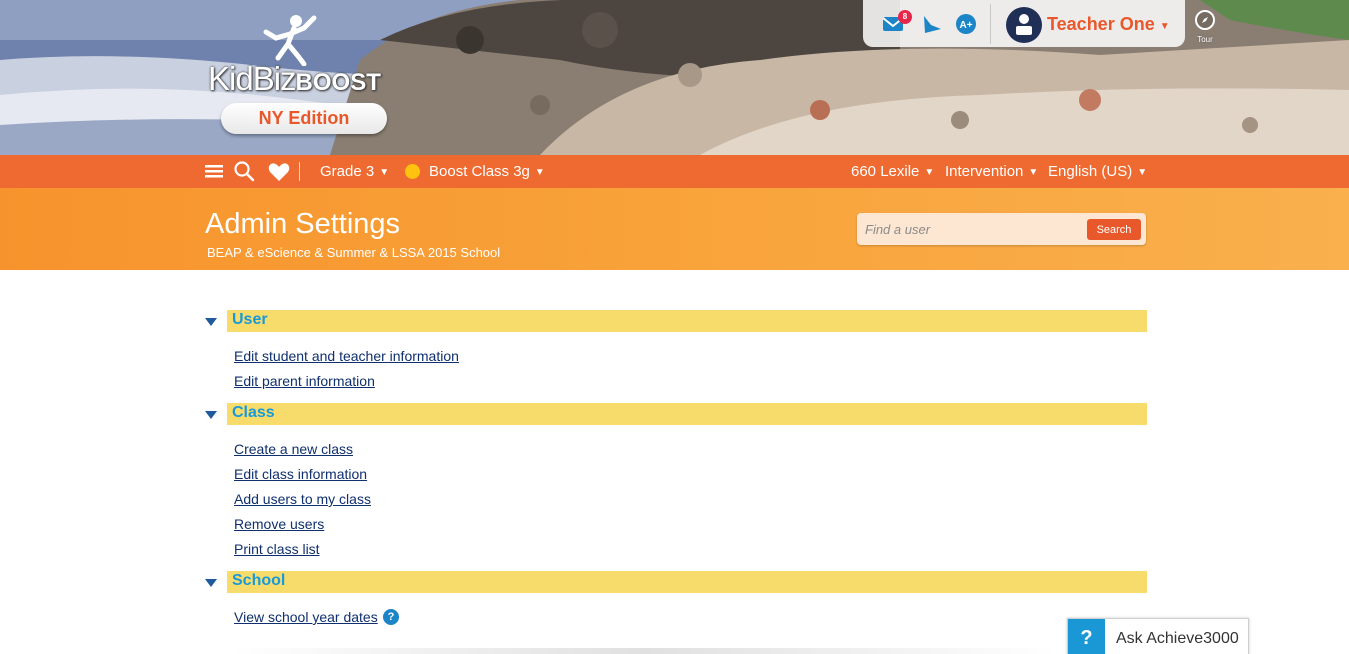 This screenshot has height=654, width=1349. I want to click on logo-wordmark: KidBizBOOST, so click(294, 78).